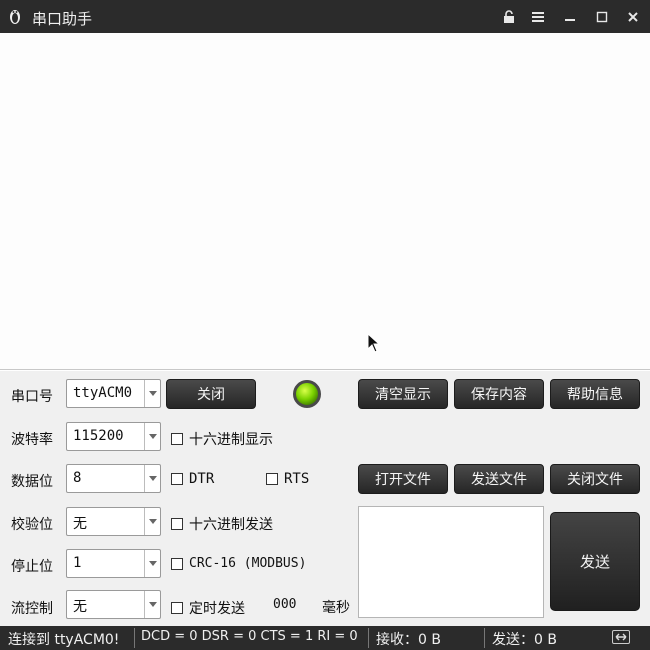 This screenshot has height=650, width=650. I want to click on flow-select: 无, so click(113, 604).